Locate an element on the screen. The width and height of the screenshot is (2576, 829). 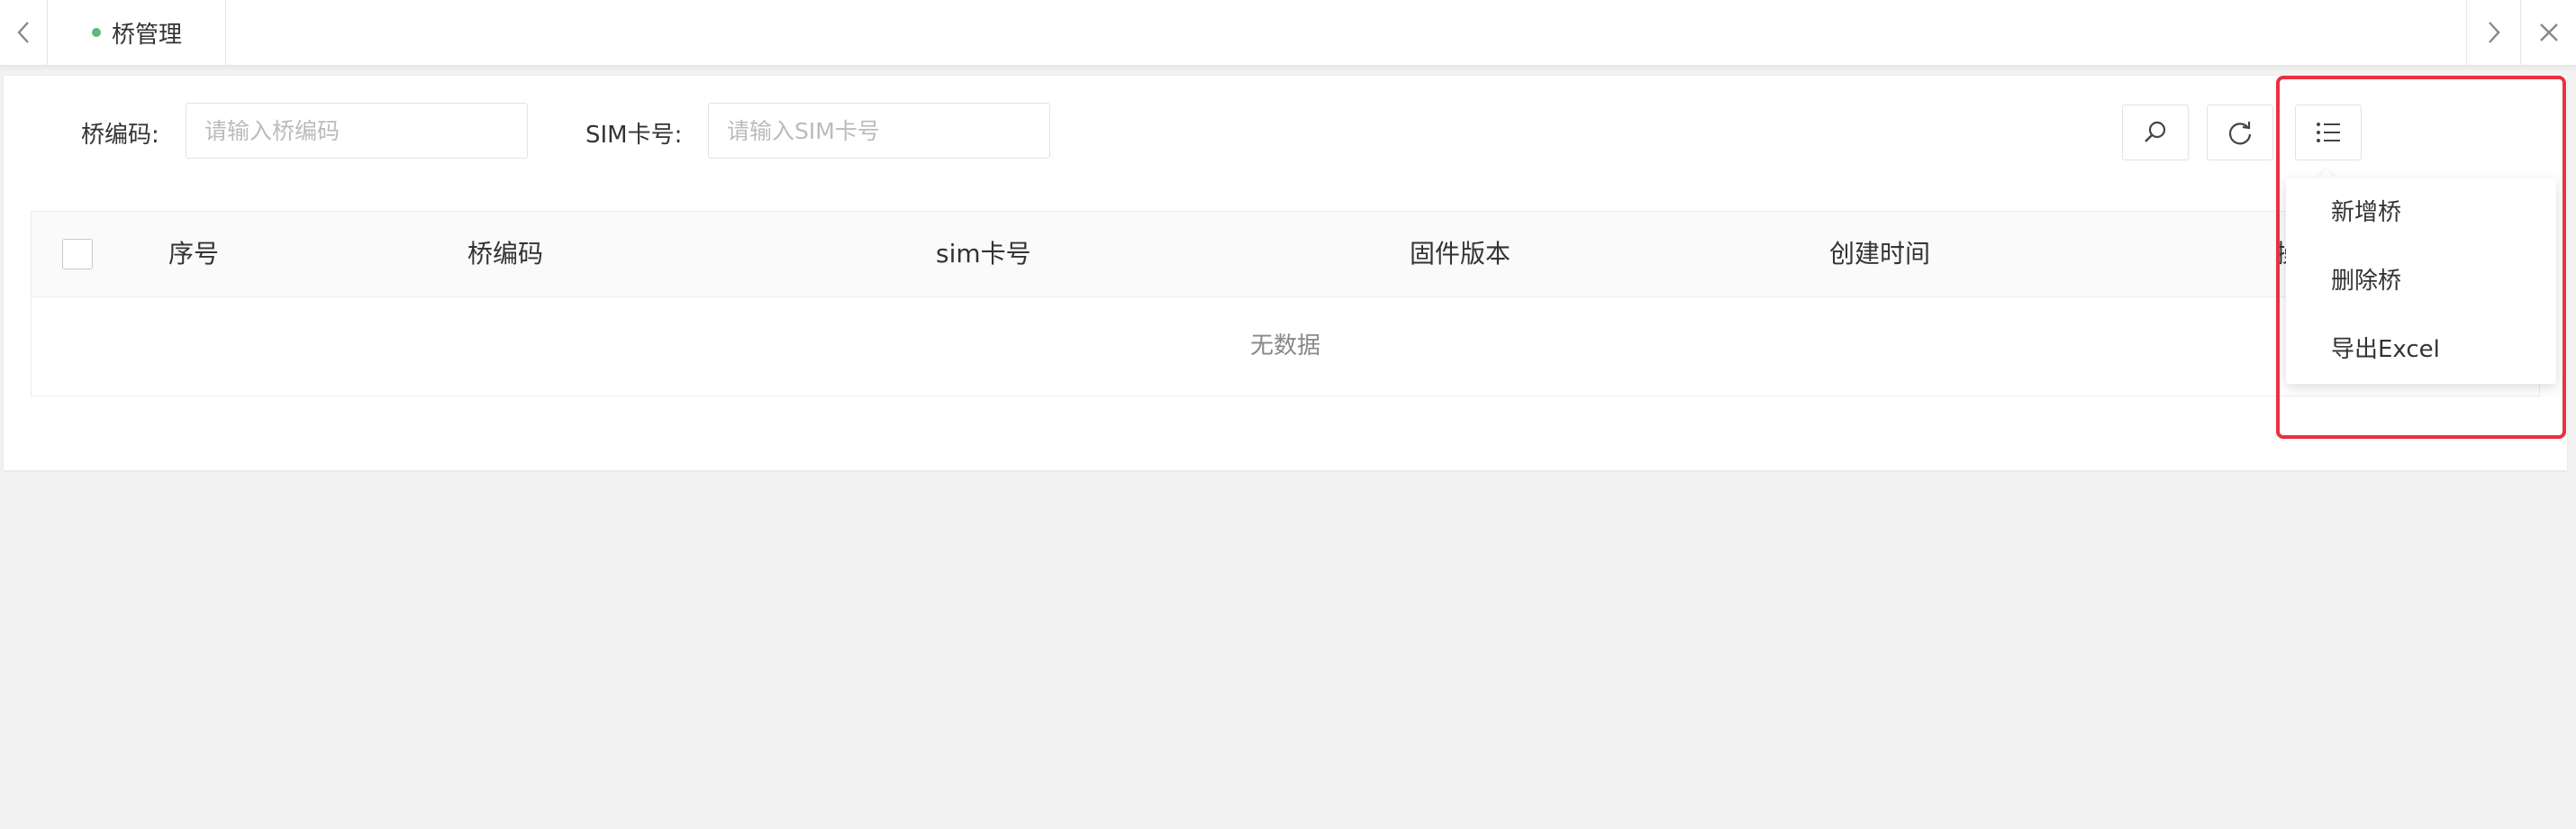
highlight-annotation-box is located at coordinates (2421, 257).